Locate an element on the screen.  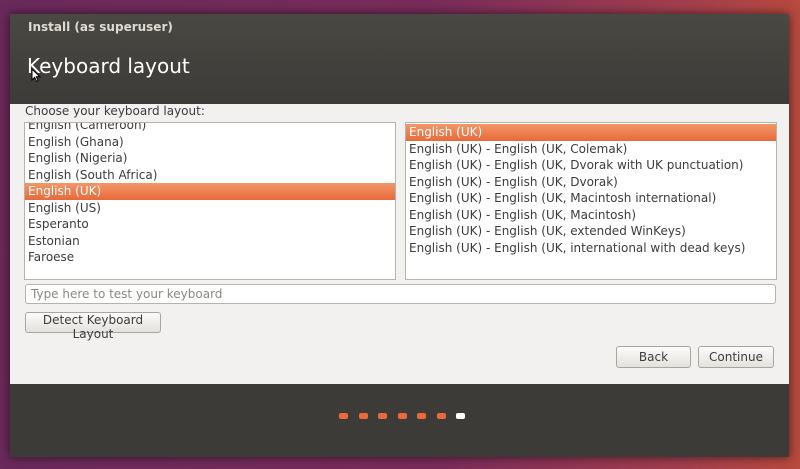
layout-list-item: English (UK) is located at coordinates (210, 191).